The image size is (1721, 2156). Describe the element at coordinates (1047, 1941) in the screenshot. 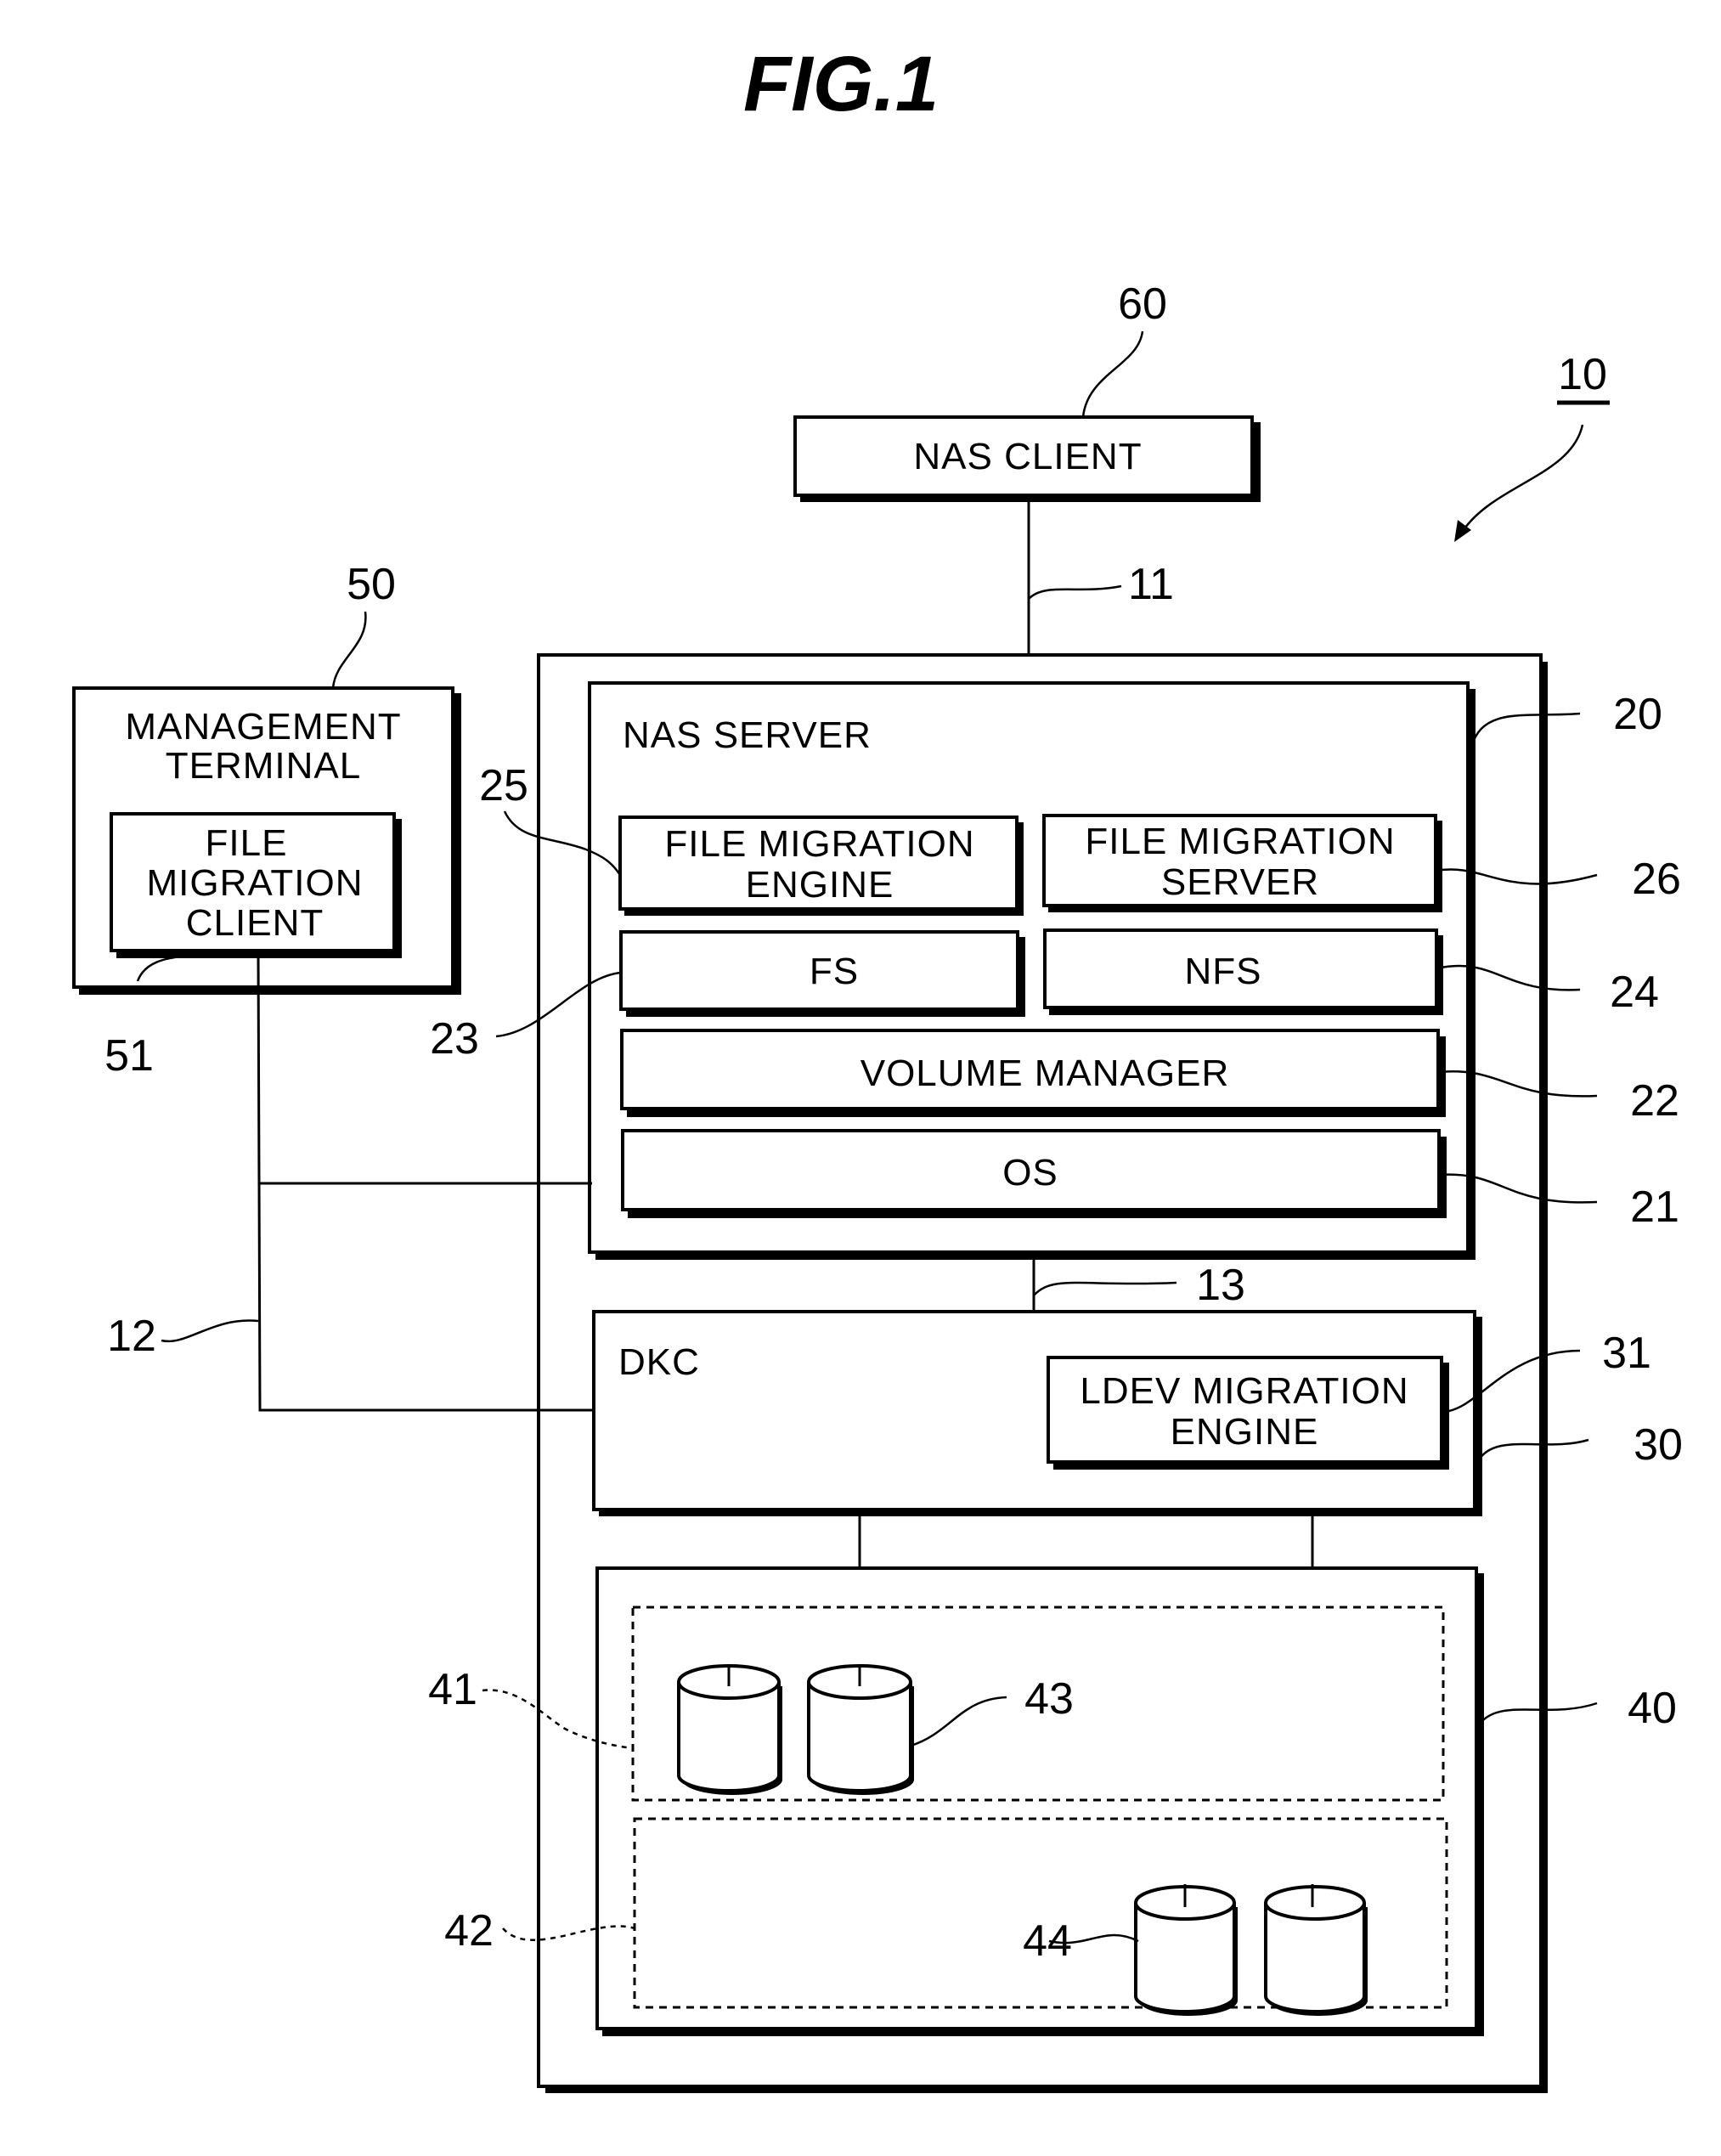

I see `ref-43-44: 44` at that location.